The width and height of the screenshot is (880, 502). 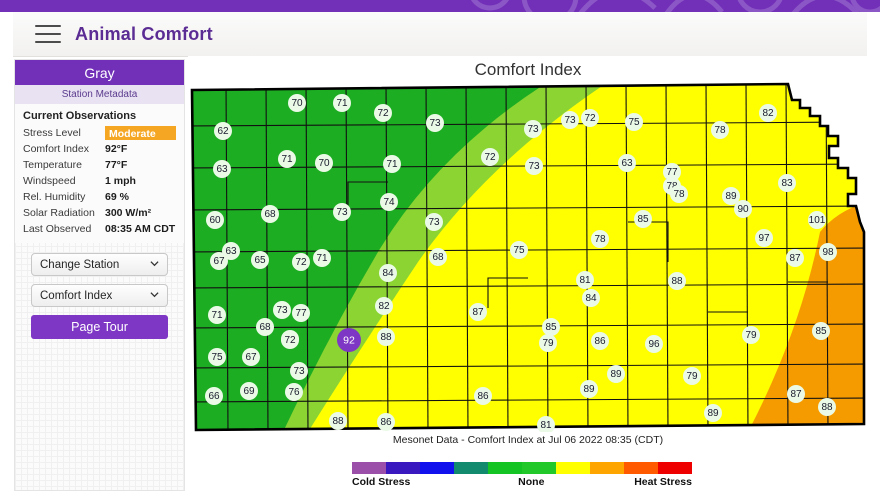 I want to click on station-marker: 98, so click(x=828, y=252).